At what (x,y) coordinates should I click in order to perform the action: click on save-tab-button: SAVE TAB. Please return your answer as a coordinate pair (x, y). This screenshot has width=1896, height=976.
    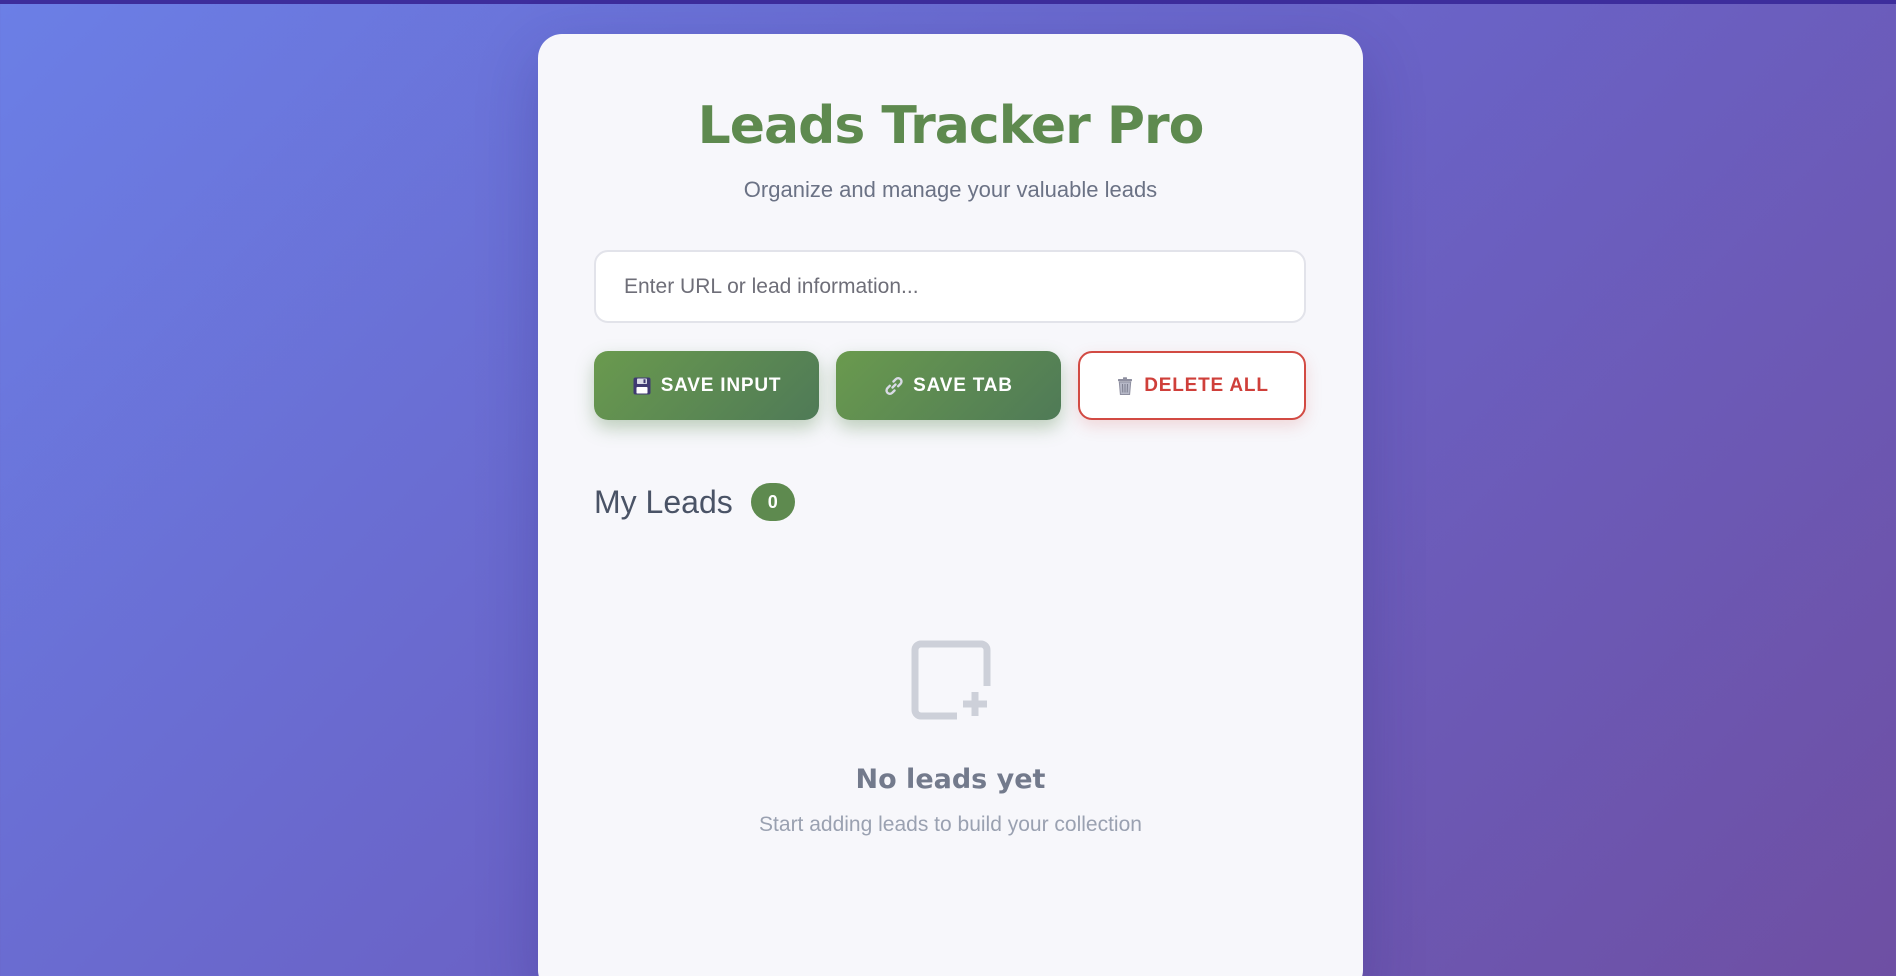
    Looking at the image, I should click on (948, 385).